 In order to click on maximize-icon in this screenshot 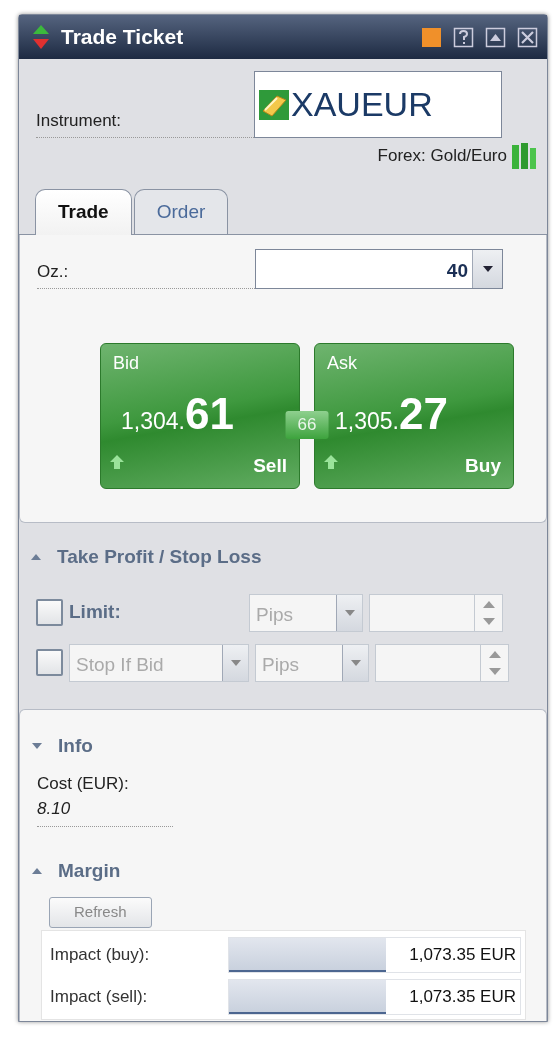, I will do `click(496, 37)`.